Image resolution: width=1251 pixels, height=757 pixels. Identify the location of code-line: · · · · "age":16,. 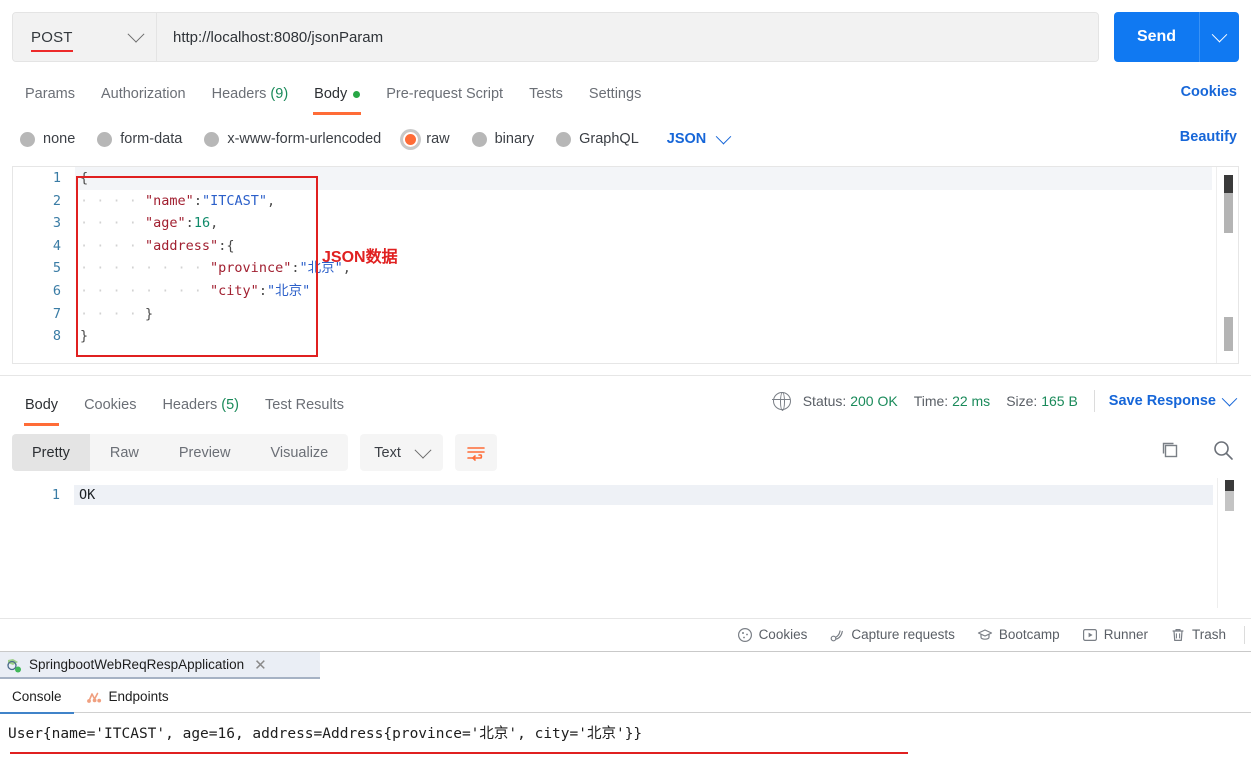
(643, 223).